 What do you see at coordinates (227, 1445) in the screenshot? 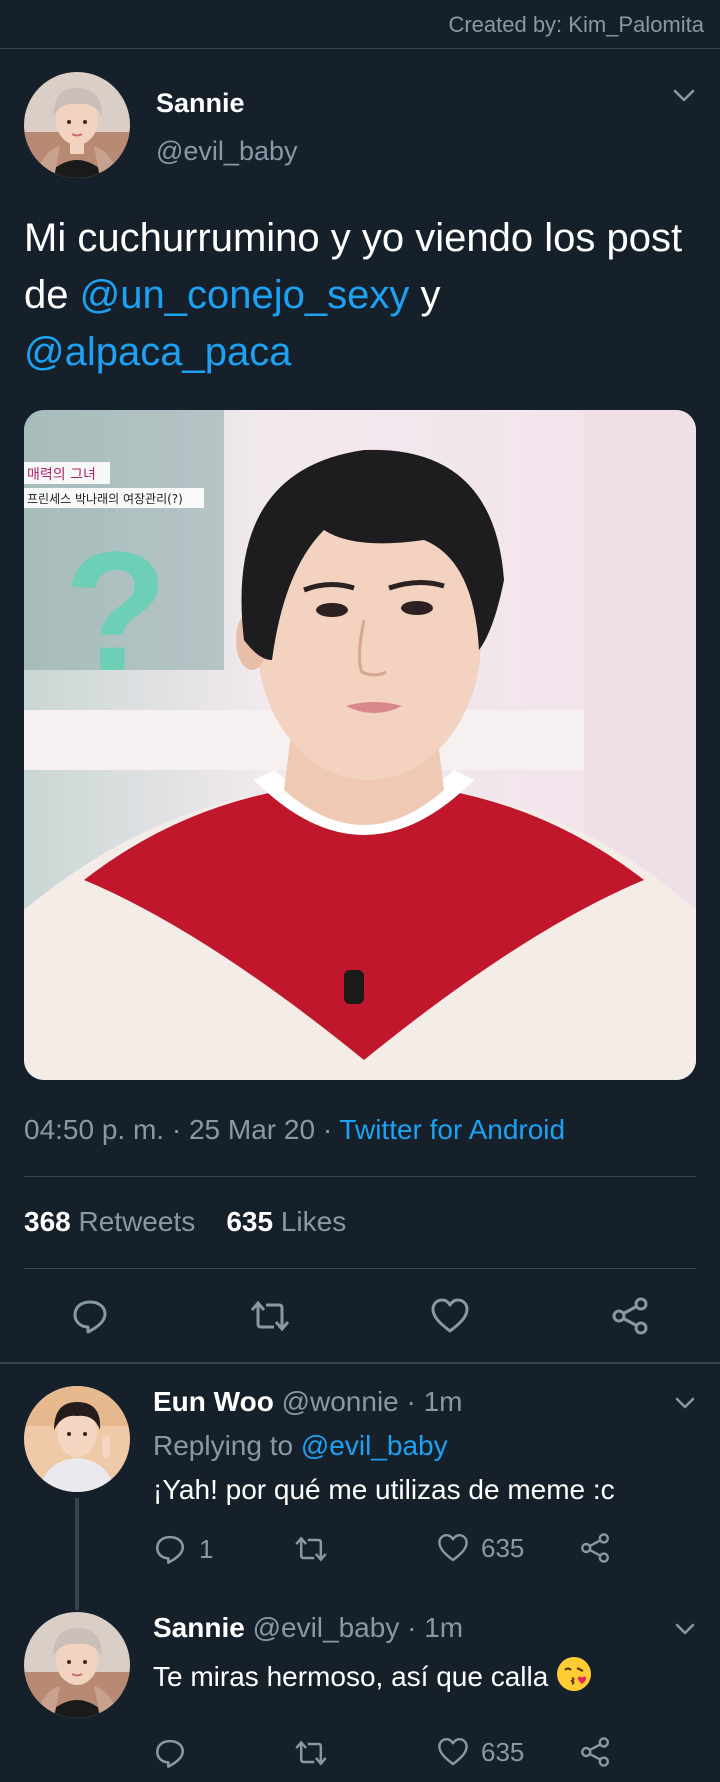
I see `replying-prefix: Replying to` at bounding box center [227, 1445].